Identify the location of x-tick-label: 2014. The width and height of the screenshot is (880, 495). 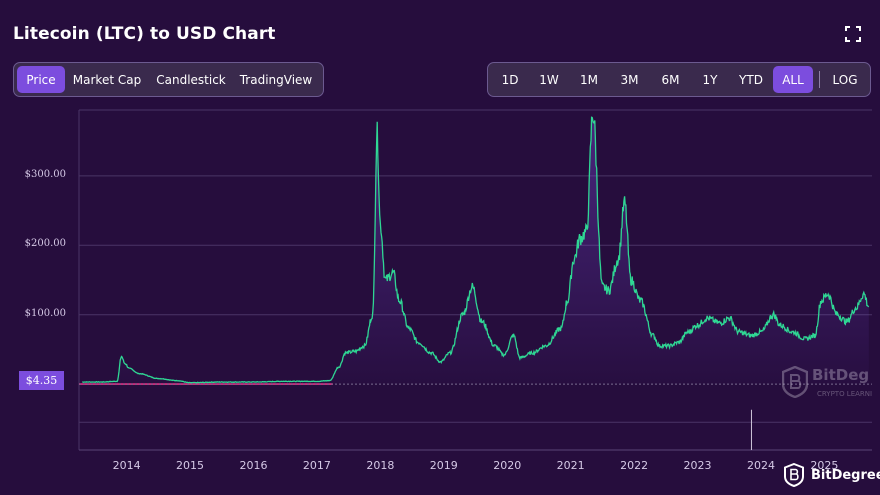
(126, 465).